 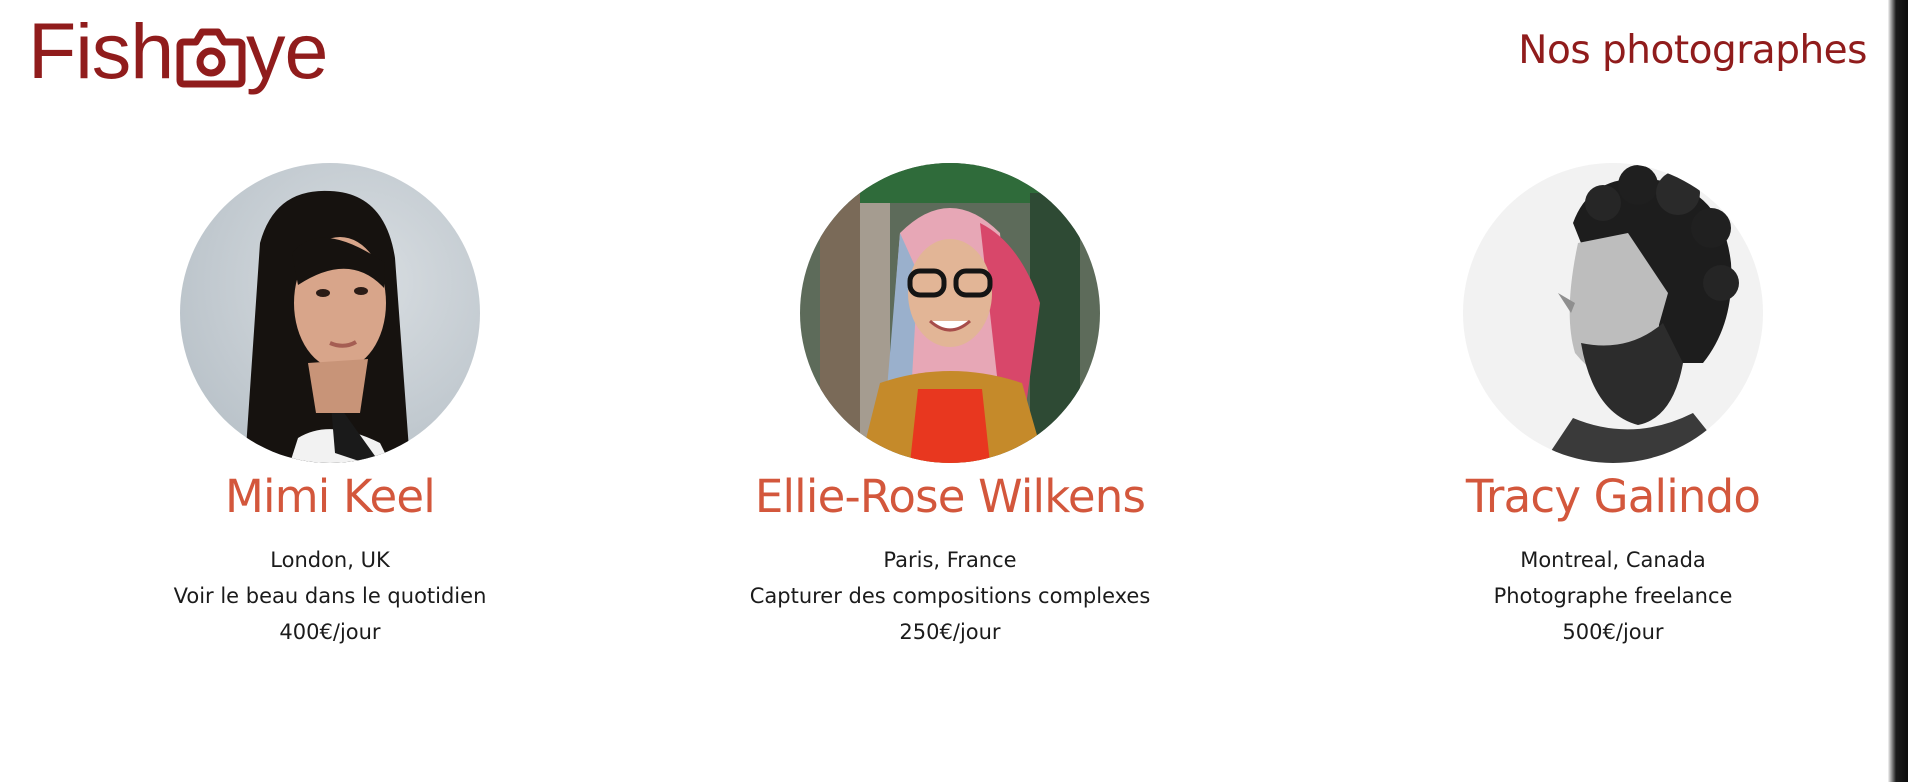 What do you see at coordinates (330, 632) in the screenshot?
I see `photographer-price: 400€/jour` at bounding box center [330, 632].